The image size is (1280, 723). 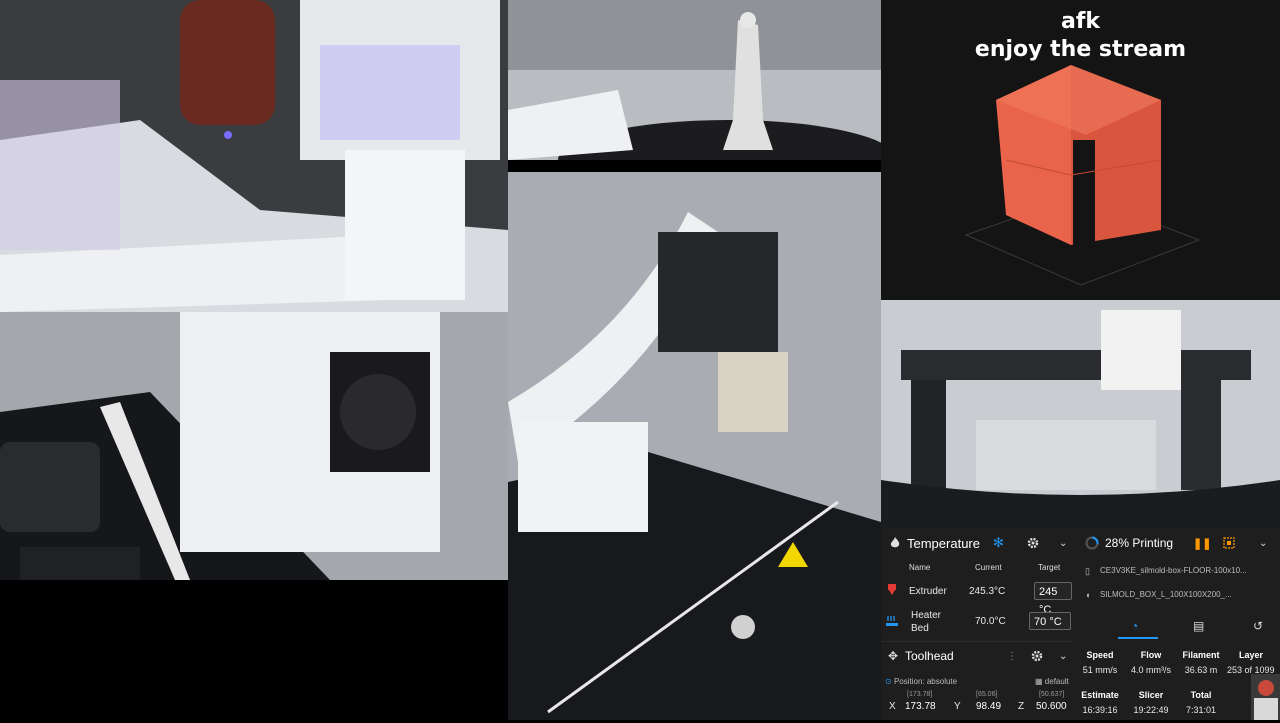 What do you see at coordinates (1092, 543) in the screenshot?
I see `progress-ring-icon` at bounding box center [1092, 543].